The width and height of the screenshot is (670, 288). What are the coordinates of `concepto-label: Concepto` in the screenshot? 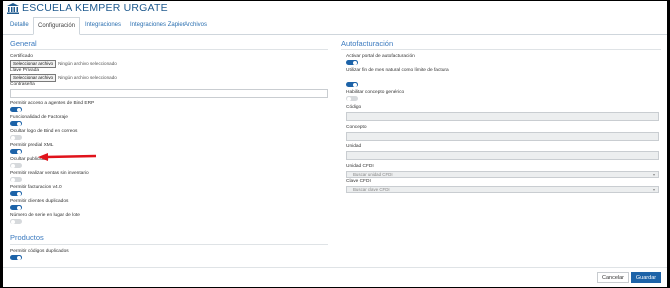 It's located at (356, 127).